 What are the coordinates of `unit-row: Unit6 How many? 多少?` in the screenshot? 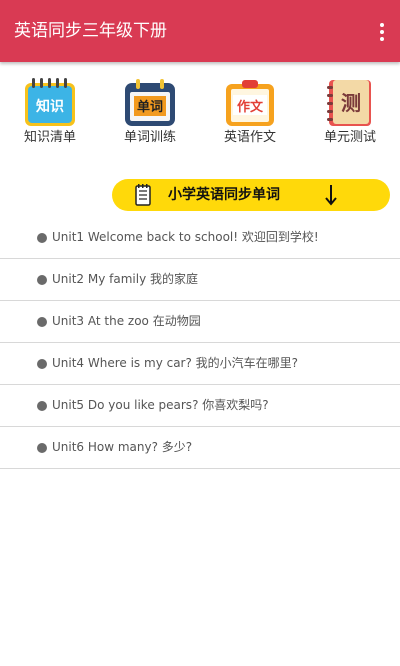 It's located at (200, 448).